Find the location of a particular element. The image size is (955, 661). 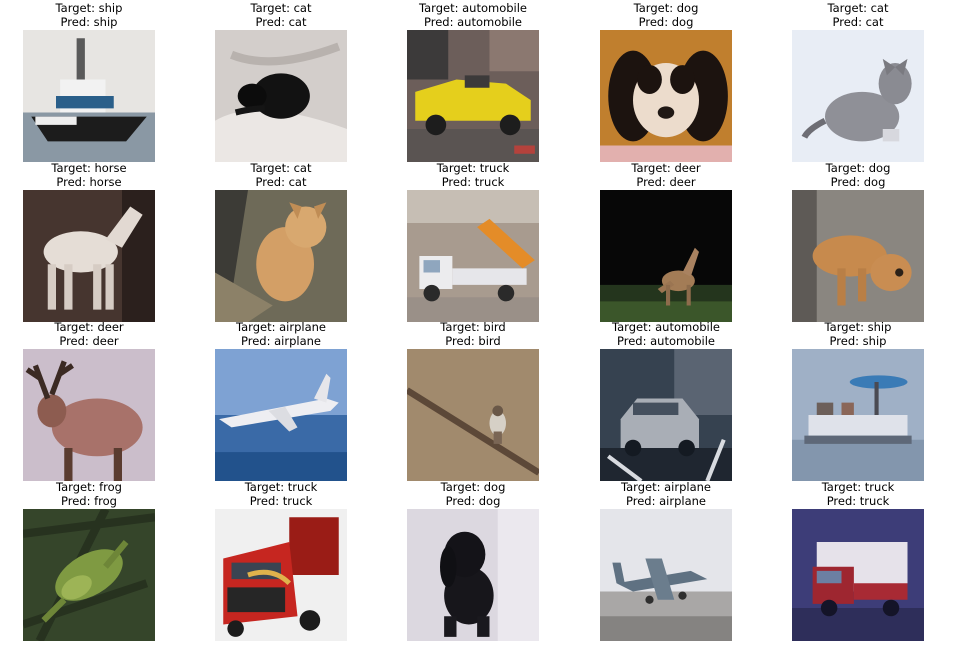

grid-cell-8: Target: truck Pred: truck is located at coordinates (473, 241).